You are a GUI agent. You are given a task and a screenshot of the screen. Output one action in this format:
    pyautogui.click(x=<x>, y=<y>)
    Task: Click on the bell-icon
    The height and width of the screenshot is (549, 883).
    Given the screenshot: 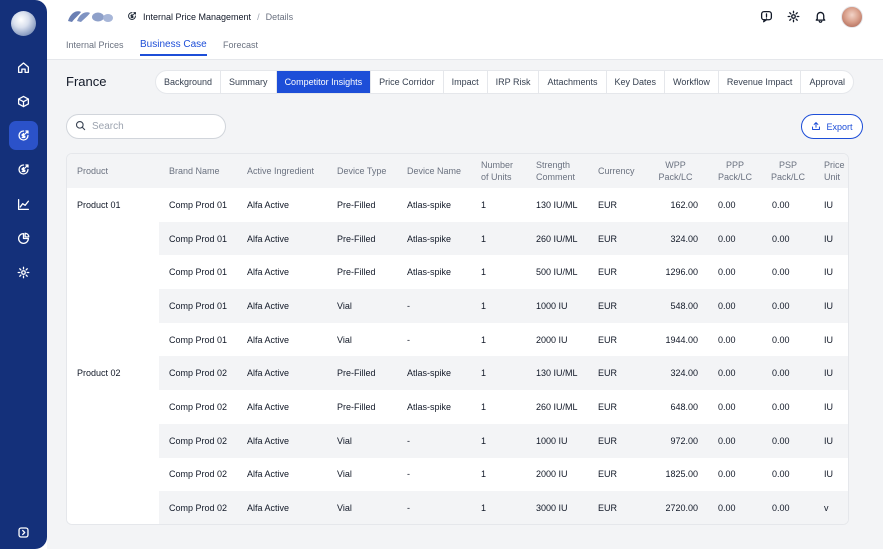 What is the action you would take?
    pyautogui.click(x=820, y=17)
    